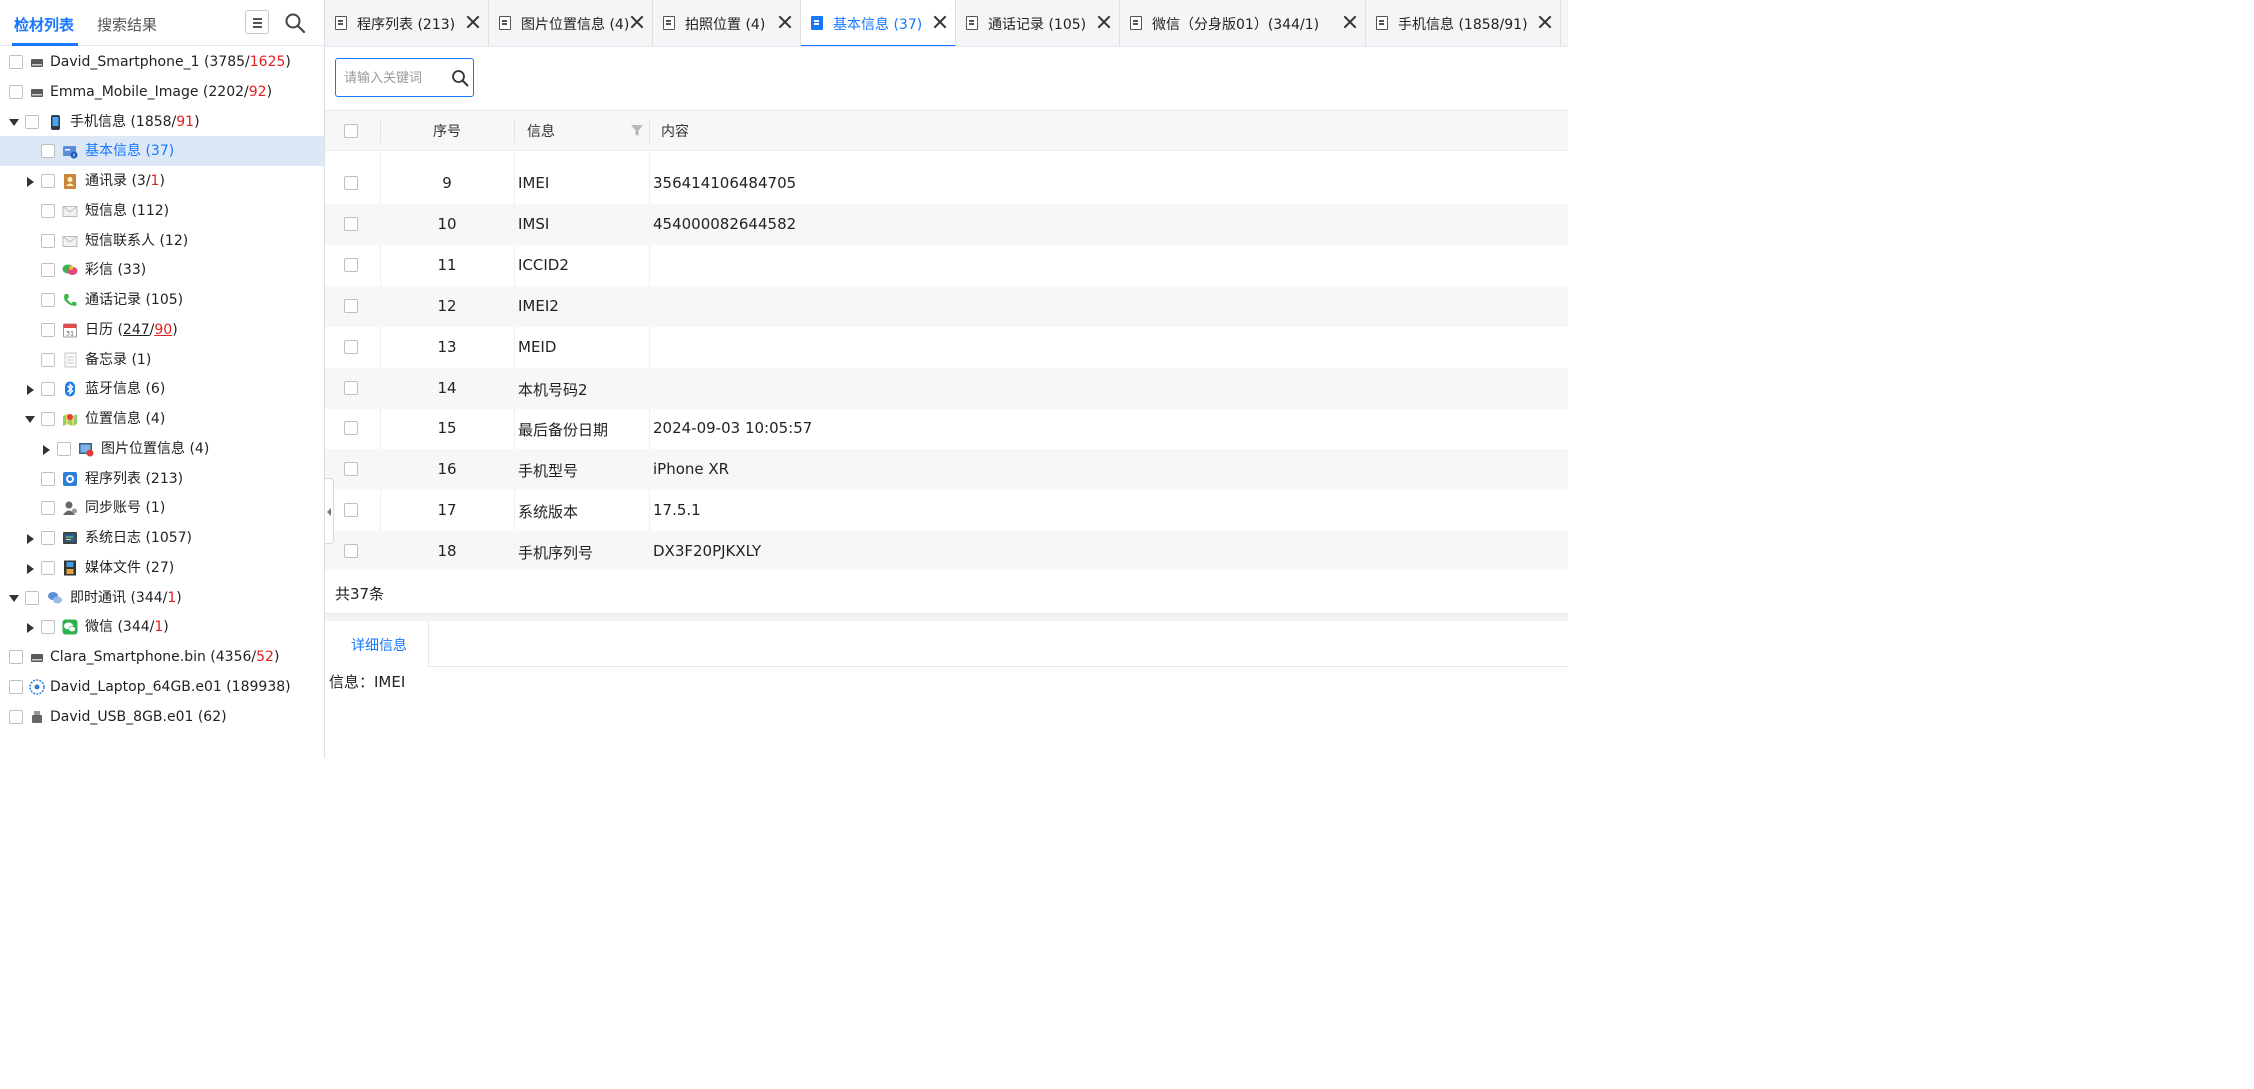 The image size is (2254, 1089). I want to click on tab-search-results: 搜索结果, so click(127, 24).